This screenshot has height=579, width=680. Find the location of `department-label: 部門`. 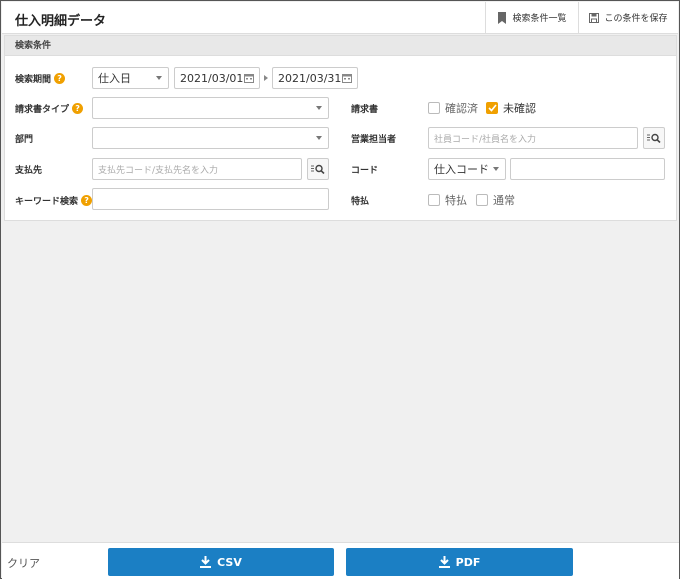

department-label: 部門 is located at coordinates (24, 140).